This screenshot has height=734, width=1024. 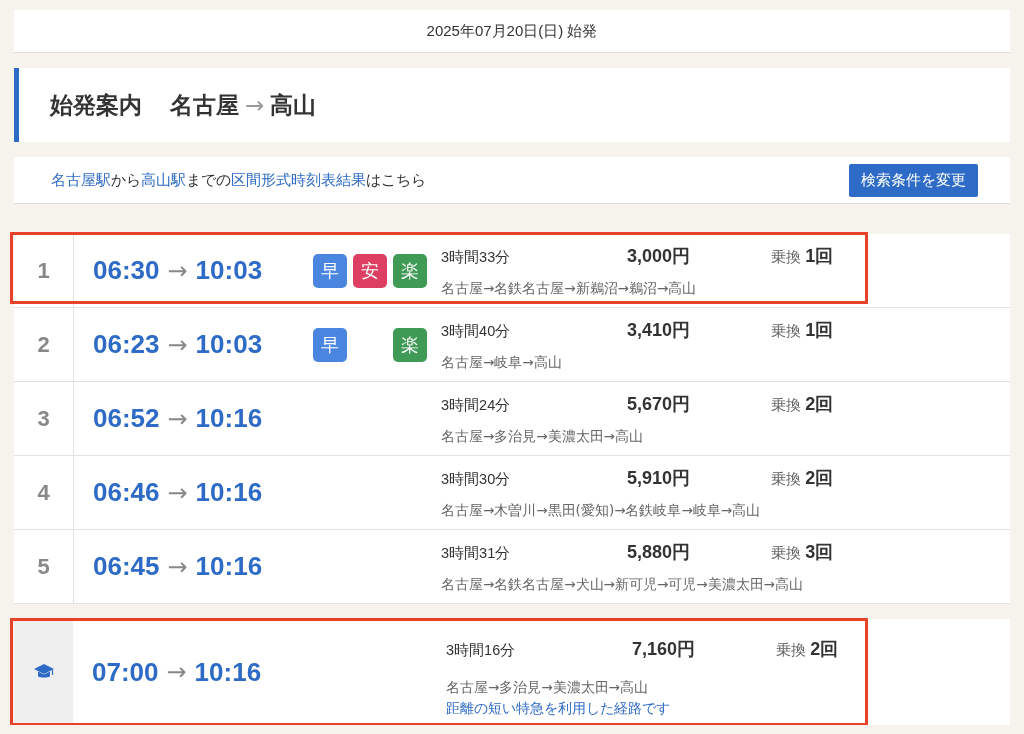 I want to click on route-badge: 安, so click(x=370, y=270).